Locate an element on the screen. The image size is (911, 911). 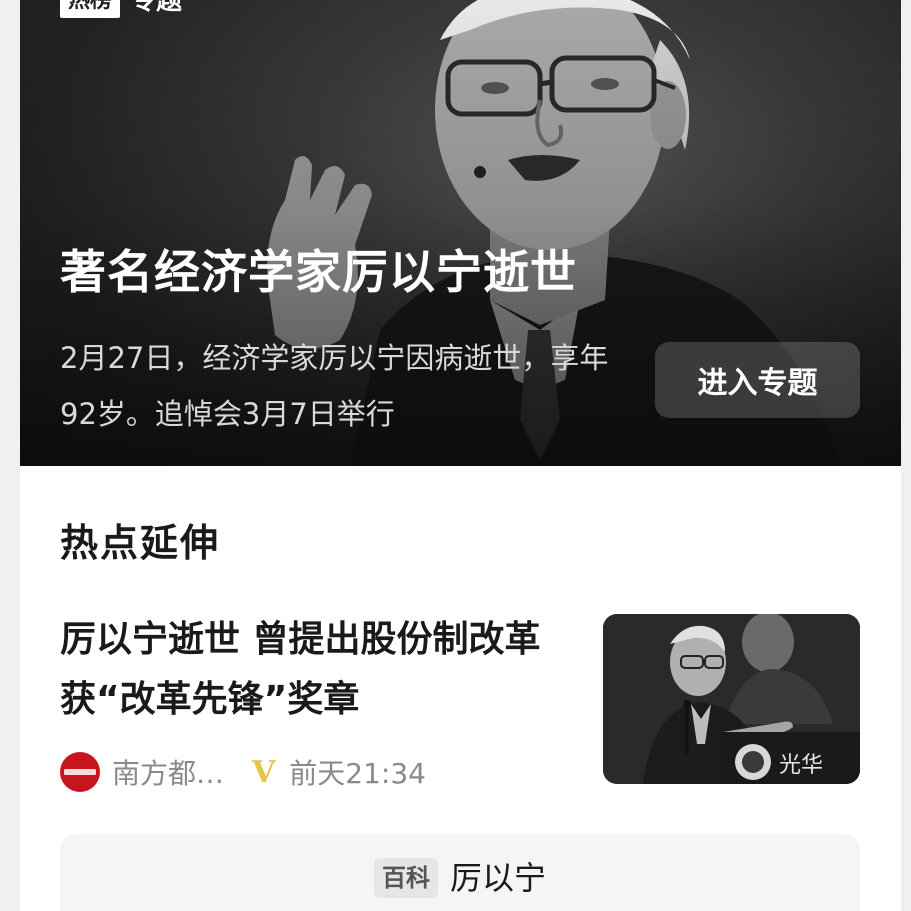
encyclopedia-card: 百科 厉以宁 is located at coordinates (460, 872).